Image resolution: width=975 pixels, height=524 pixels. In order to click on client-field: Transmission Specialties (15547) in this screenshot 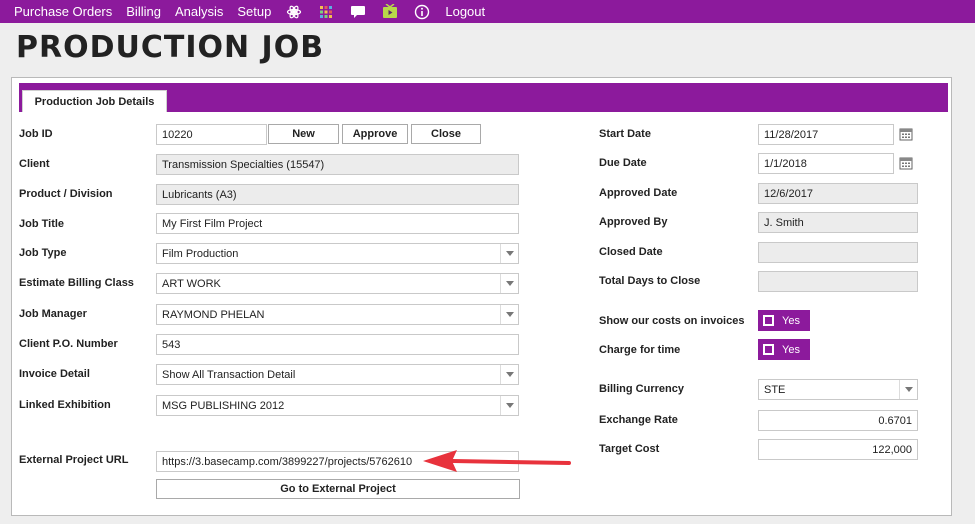, I will do `click(337, 164)`.